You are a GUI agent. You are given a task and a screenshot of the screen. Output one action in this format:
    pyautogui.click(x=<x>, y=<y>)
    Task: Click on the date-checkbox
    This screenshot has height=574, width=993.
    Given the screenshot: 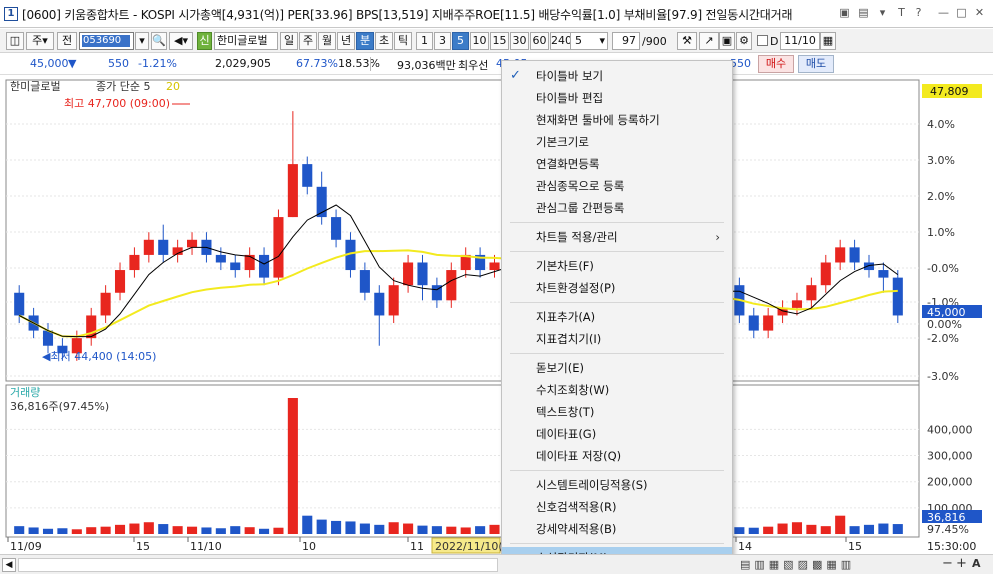 What is the action you would take?
    pyautogui.click(x=762, y=40)
    